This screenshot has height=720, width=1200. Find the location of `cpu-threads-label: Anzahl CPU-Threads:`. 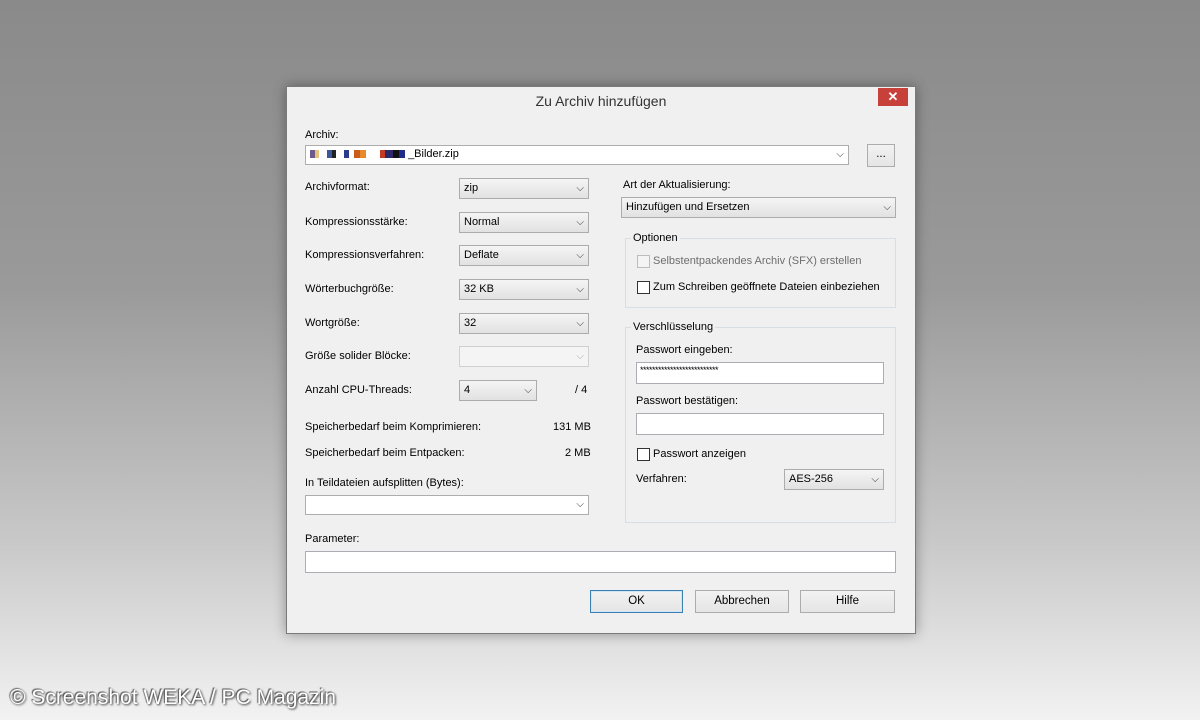

cpu-threads-label: Anzahl CPU-Threads: is located at coordinates (358, 390).